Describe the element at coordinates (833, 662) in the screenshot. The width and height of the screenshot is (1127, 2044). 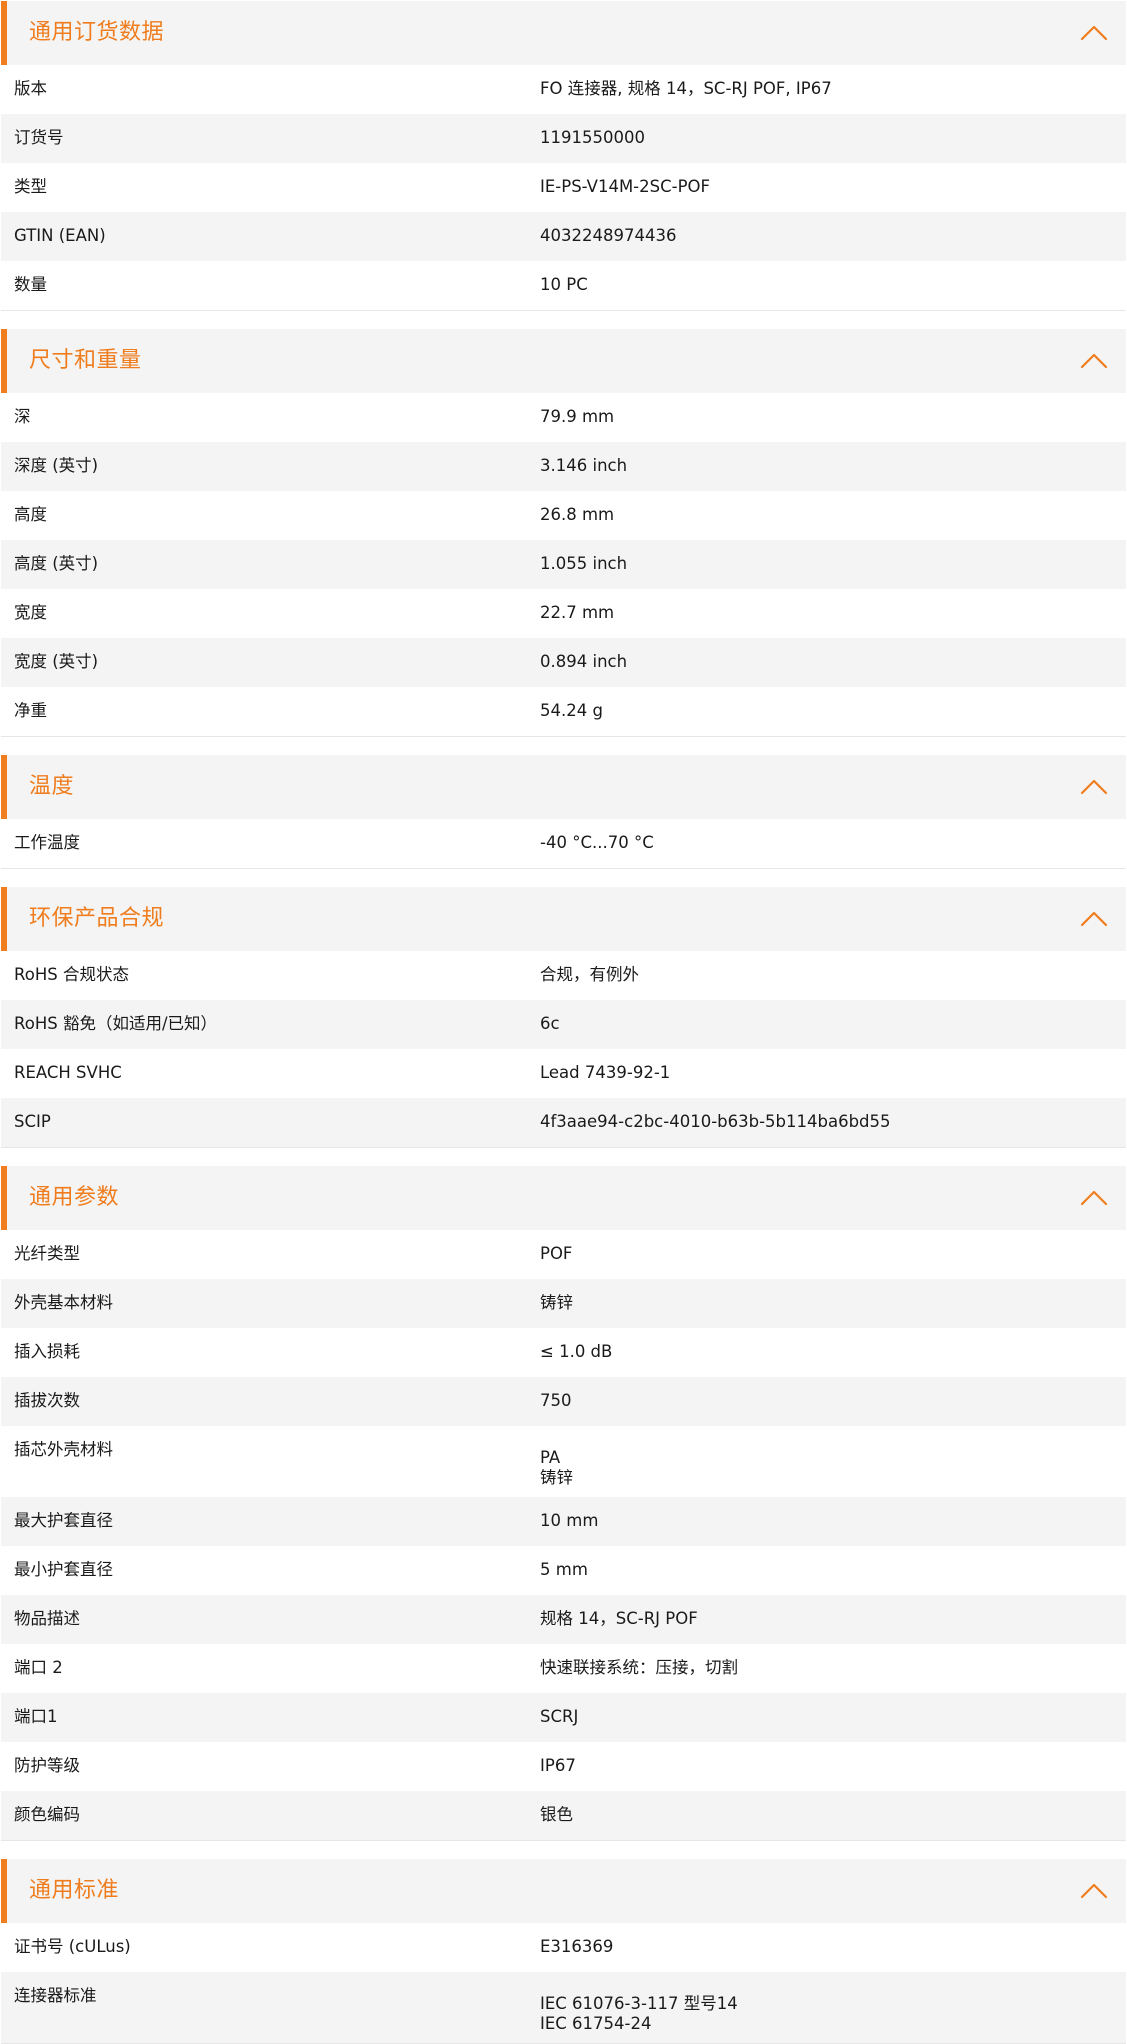
I see `spec-value: 0.894 inch` at that location.